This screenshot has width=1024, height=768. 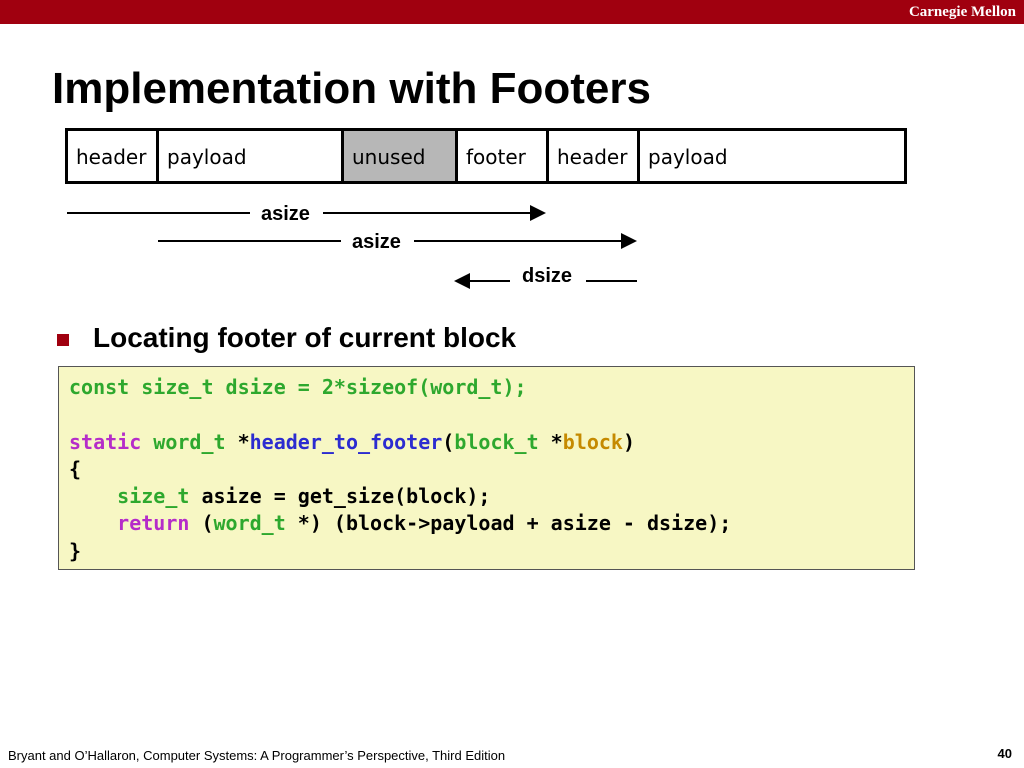 What do you see at coordinates (153, 523) in the screenshot?
I see `code-keyword-return: return` at bounding box center [153, 523].